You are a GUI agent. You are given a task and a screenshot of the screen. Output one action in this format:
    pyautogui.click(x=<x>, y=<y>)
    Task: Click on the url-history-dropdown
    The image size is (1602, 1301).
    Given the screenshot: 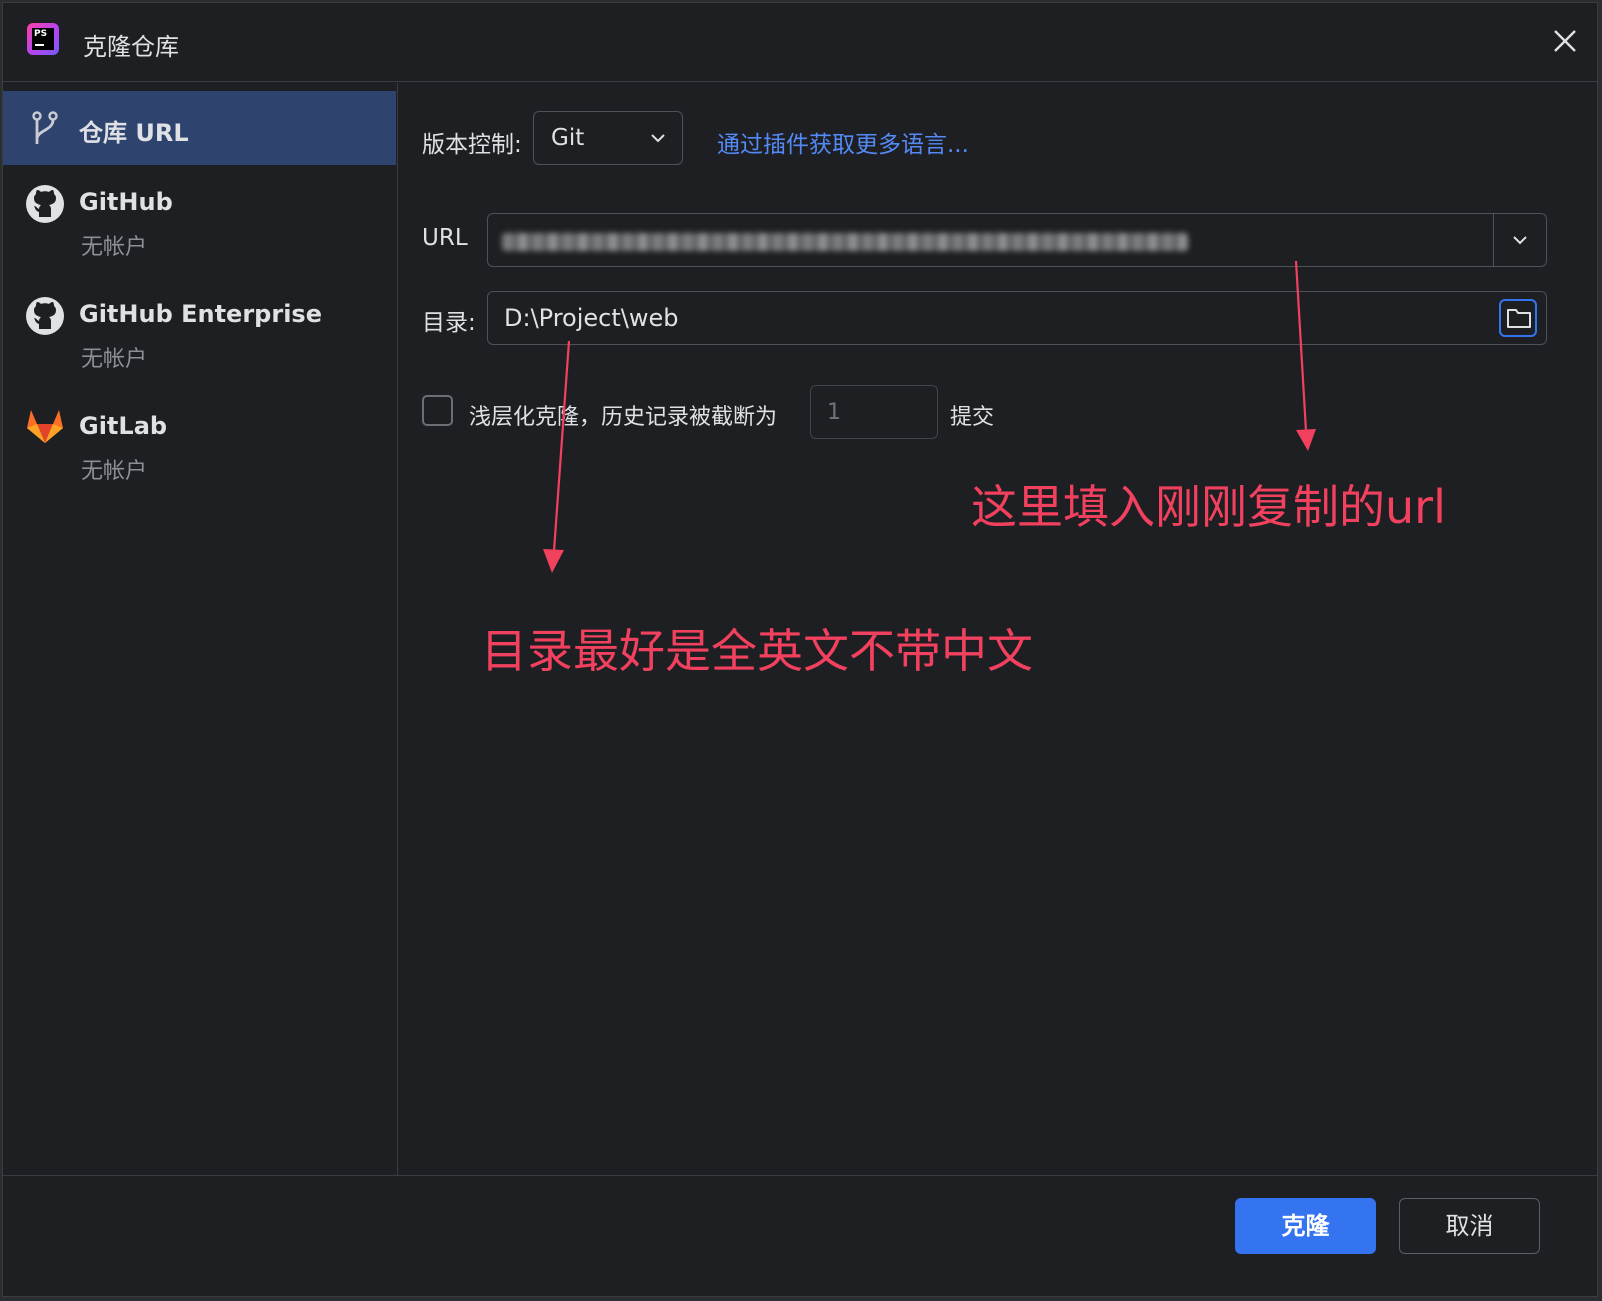 What is the action you would take?
    pyautogui.click(x=1519, y=240)
    